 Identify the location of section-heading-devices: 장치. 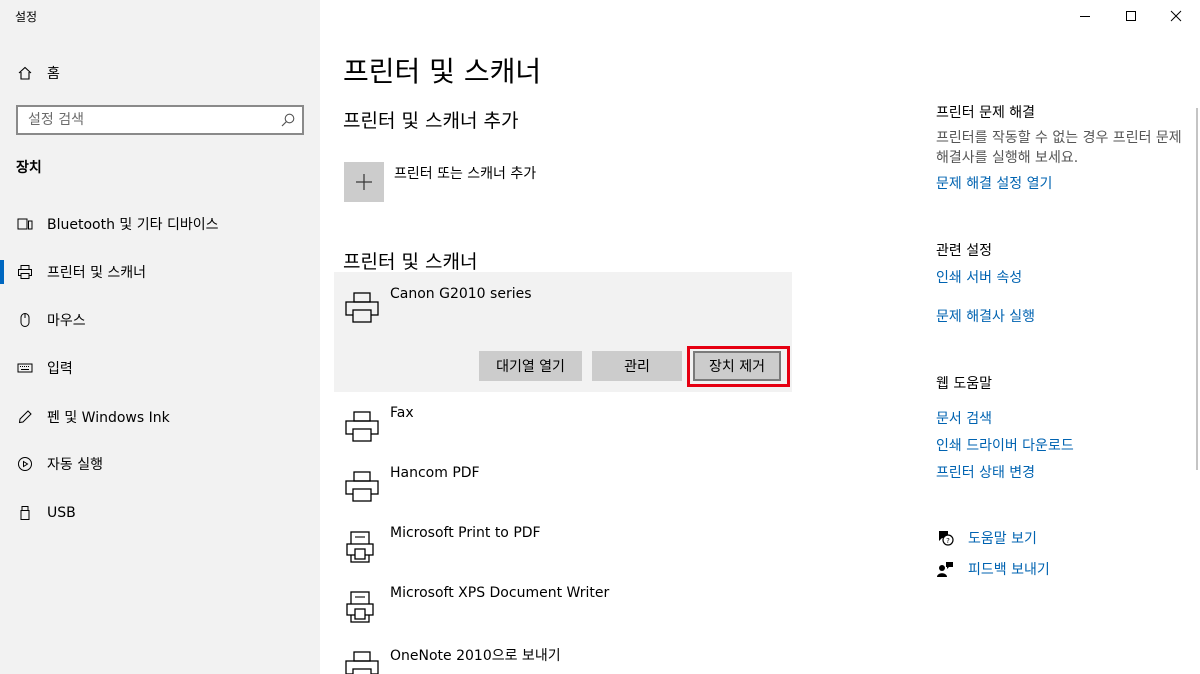
(29, 168).